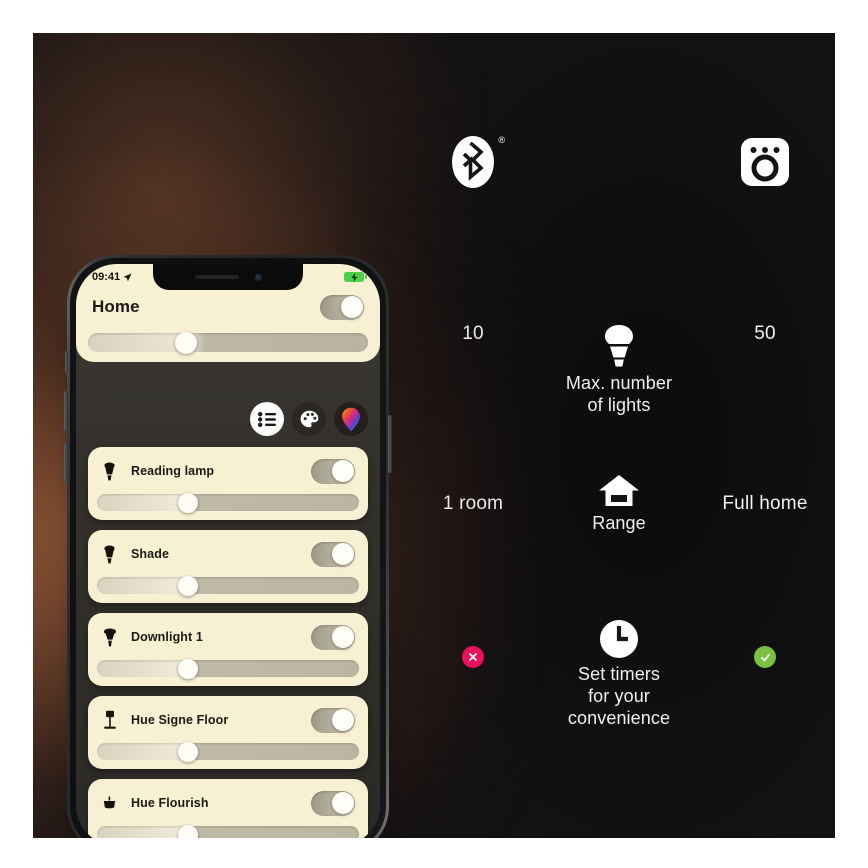 This screenshot has width=868, height=868. I want to click on row-range-center: Range, so click(619, 503).